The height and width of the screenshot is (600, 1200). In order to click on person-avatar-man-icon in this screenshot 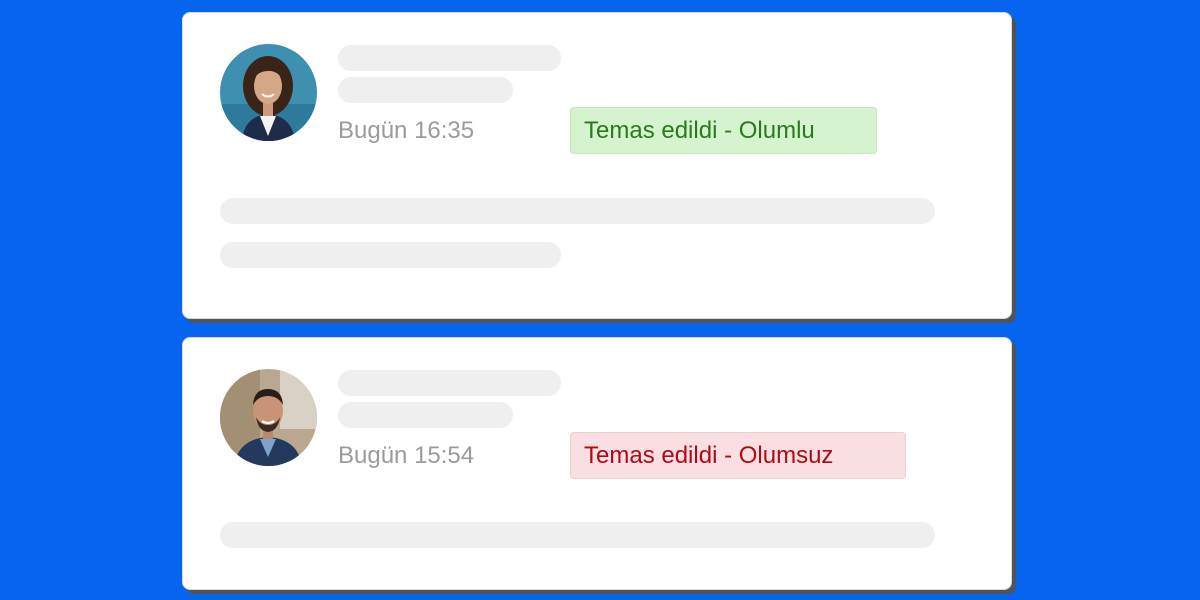, I will do `click(268, 417)`.